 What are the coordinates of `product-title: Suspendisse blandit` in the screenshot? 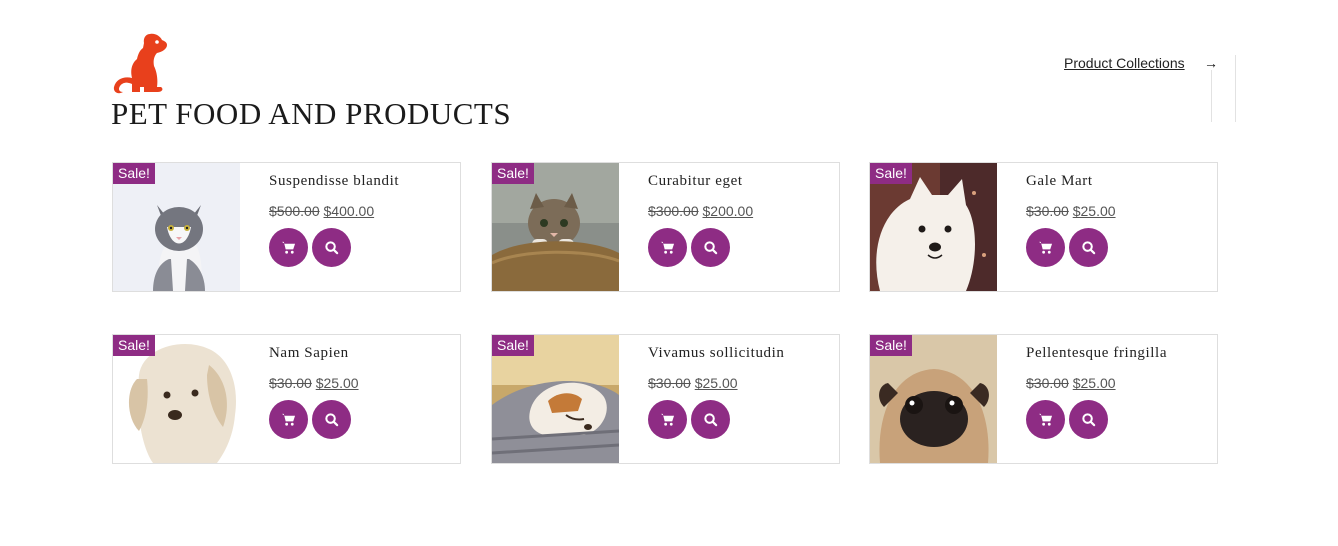 It's located at (364, 183).